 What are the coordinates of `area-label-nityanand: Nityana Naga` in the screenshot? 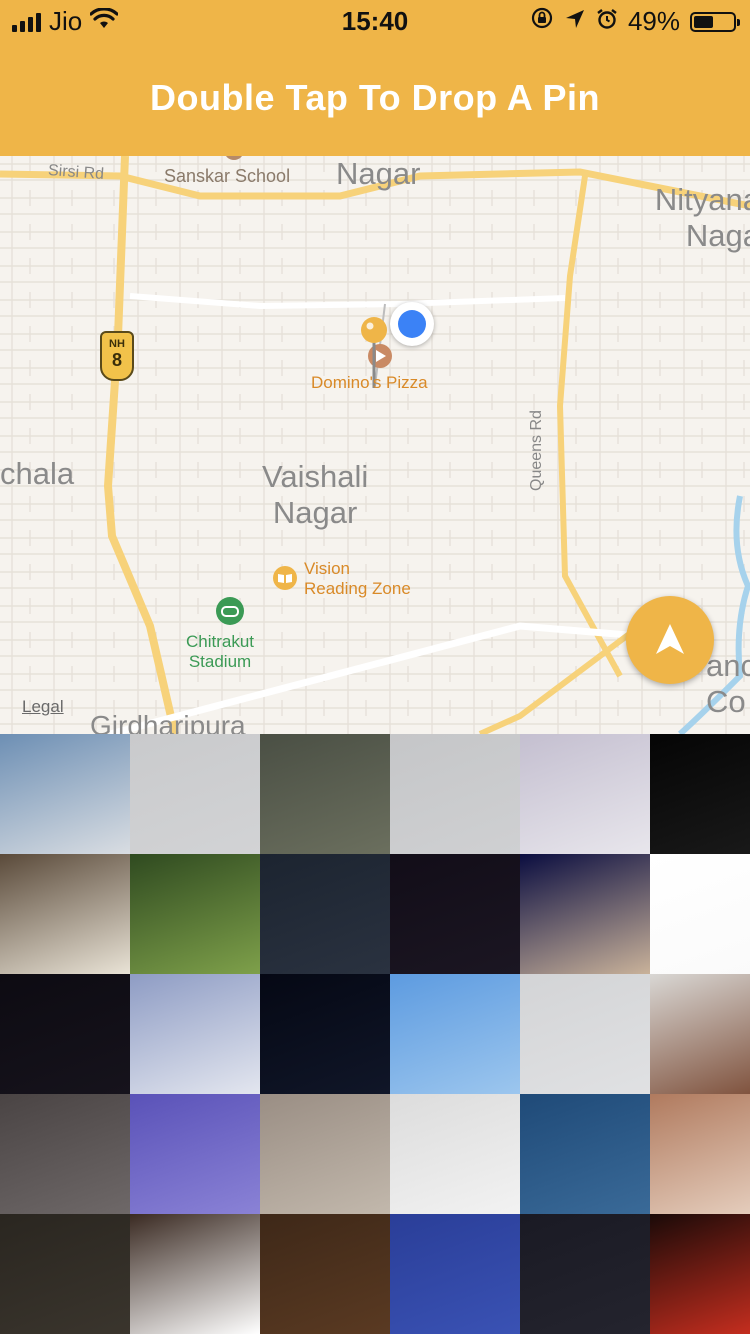 It's located at (702, 217).